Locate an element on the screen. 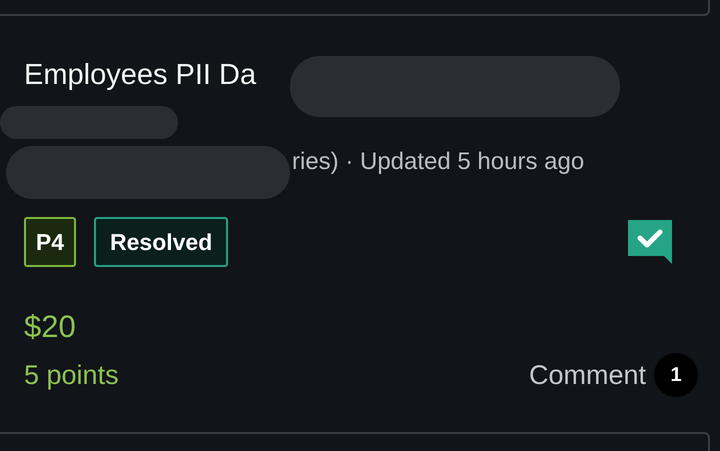  report-meta: ries) · Updated 5 hours ago is located at coordinates (438, 162).